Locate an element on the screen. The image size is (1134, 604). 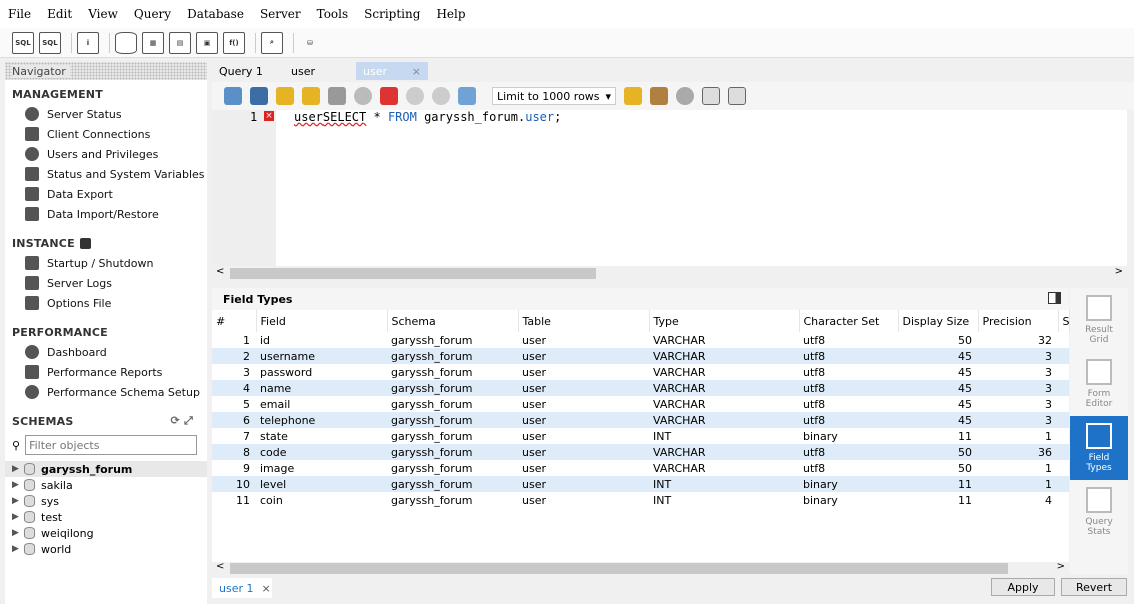
column-header: # is located at coordinates (234, 321).